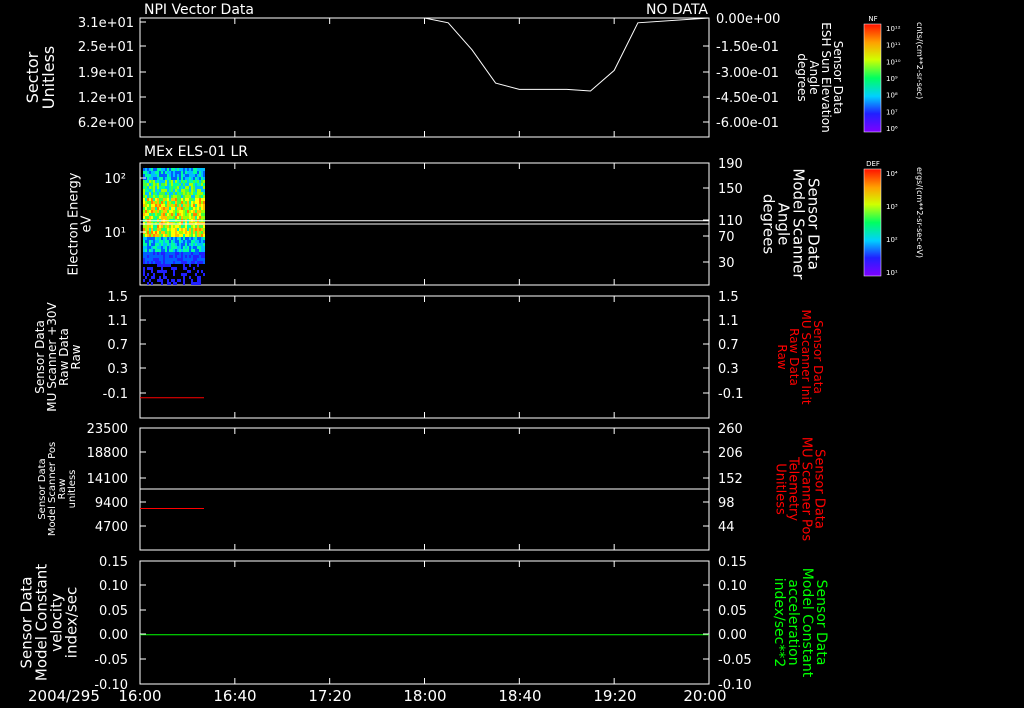 The image size is (1024, 708). Describe the element at coordinates (48, 78) in the screenshot. I see `y-axis-title-line: Unitless` at that location.